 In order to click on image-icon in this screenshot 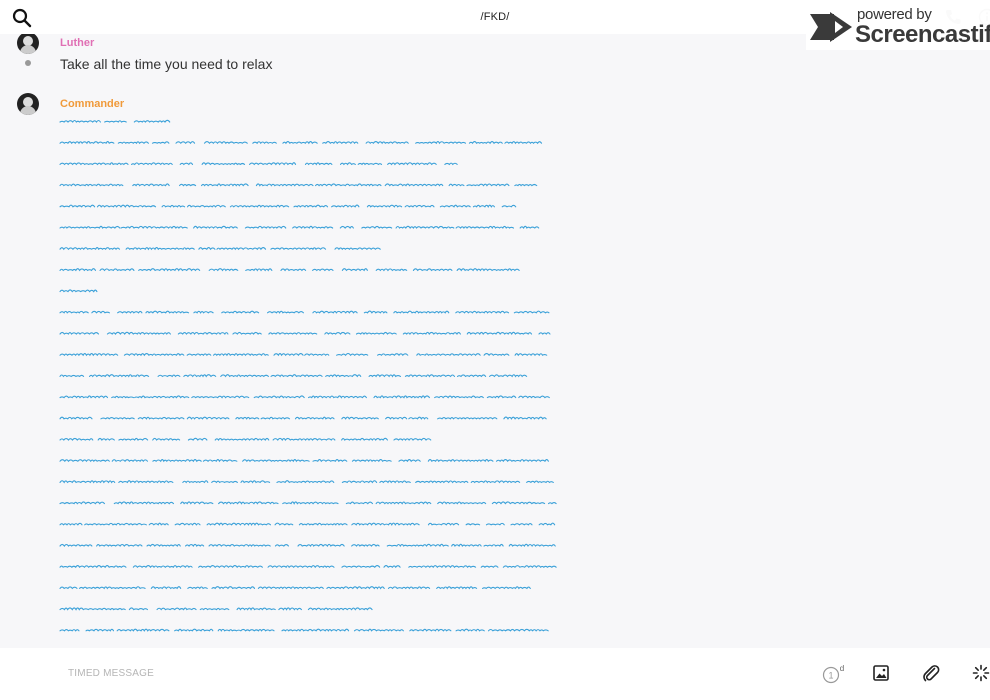, I will do `click(881, 673)`.